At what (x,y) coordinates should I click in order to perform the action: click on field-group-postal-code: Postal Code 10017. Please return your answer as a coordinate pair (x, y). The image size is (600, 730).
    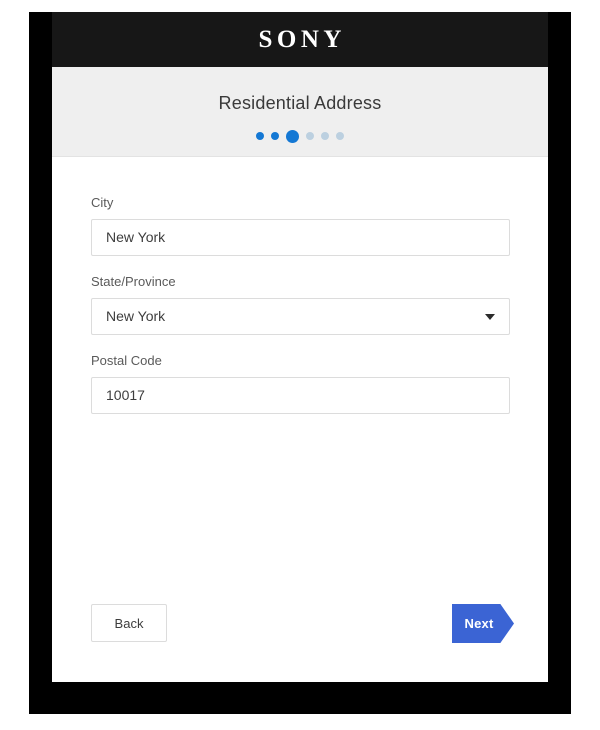
    Looking at the image, I should click on (300, 383).